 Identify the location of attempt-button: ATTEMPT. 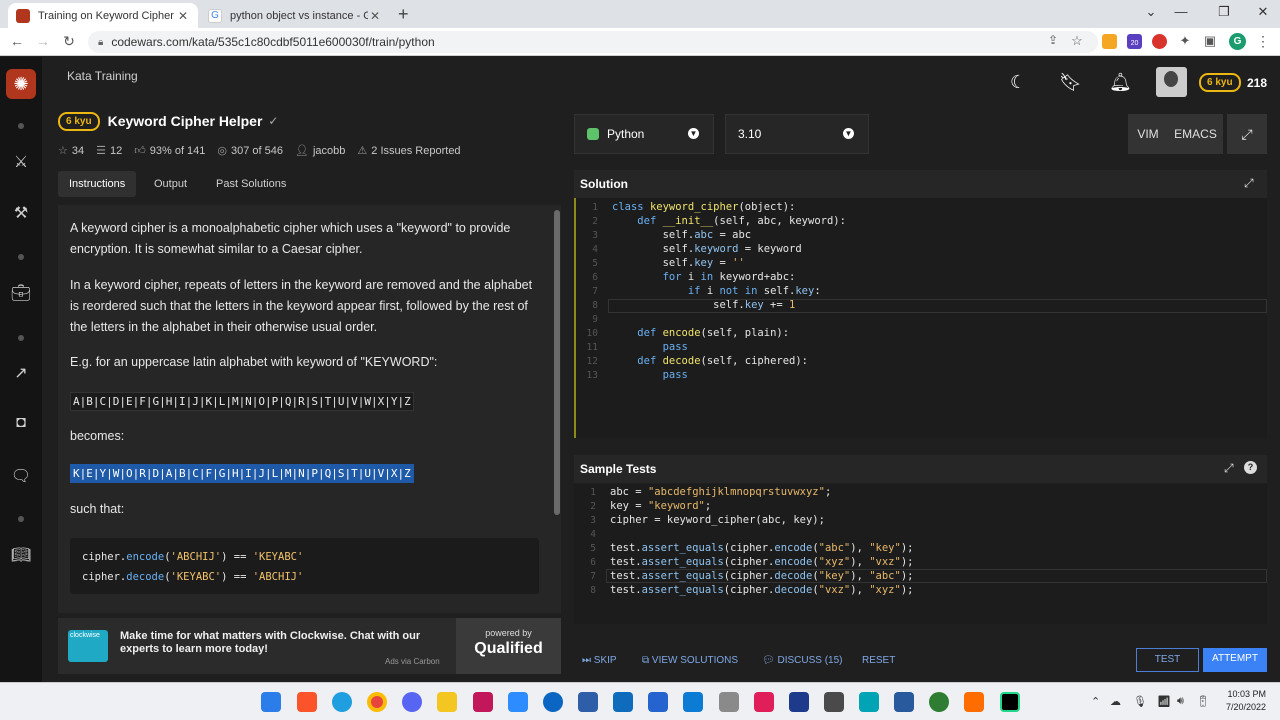
(1235, 660).